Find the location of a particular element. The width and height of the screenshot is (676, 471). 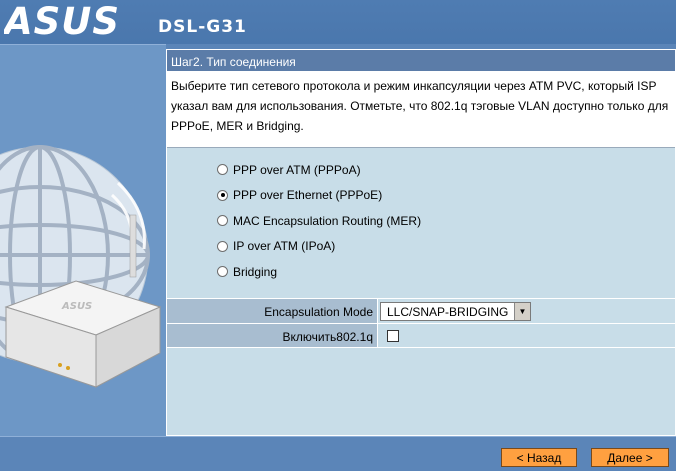

encapsulation-label: Encapsulation Mode is located at coordinates (272, 311).